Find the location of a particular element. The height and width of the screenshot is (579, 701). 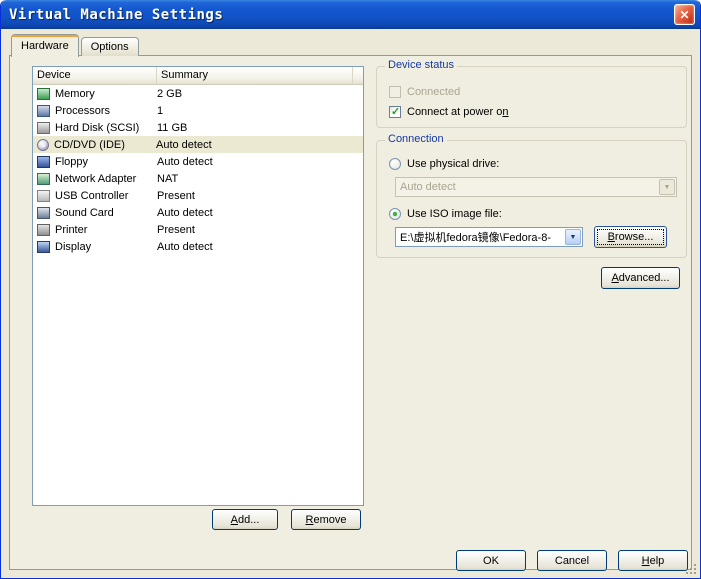

device-name: Floppy is located at coordinates (72, 161).